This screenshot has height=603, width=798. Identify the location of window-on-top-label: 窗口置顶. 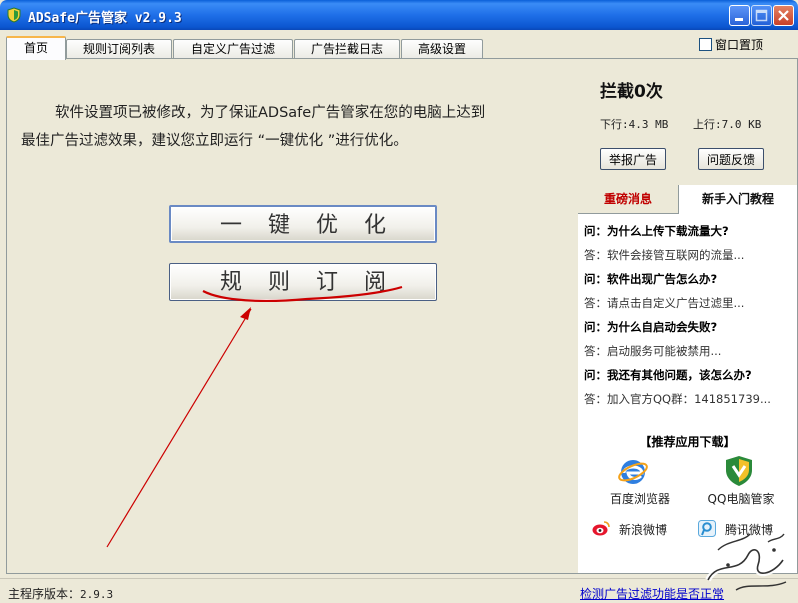
(739, 45).